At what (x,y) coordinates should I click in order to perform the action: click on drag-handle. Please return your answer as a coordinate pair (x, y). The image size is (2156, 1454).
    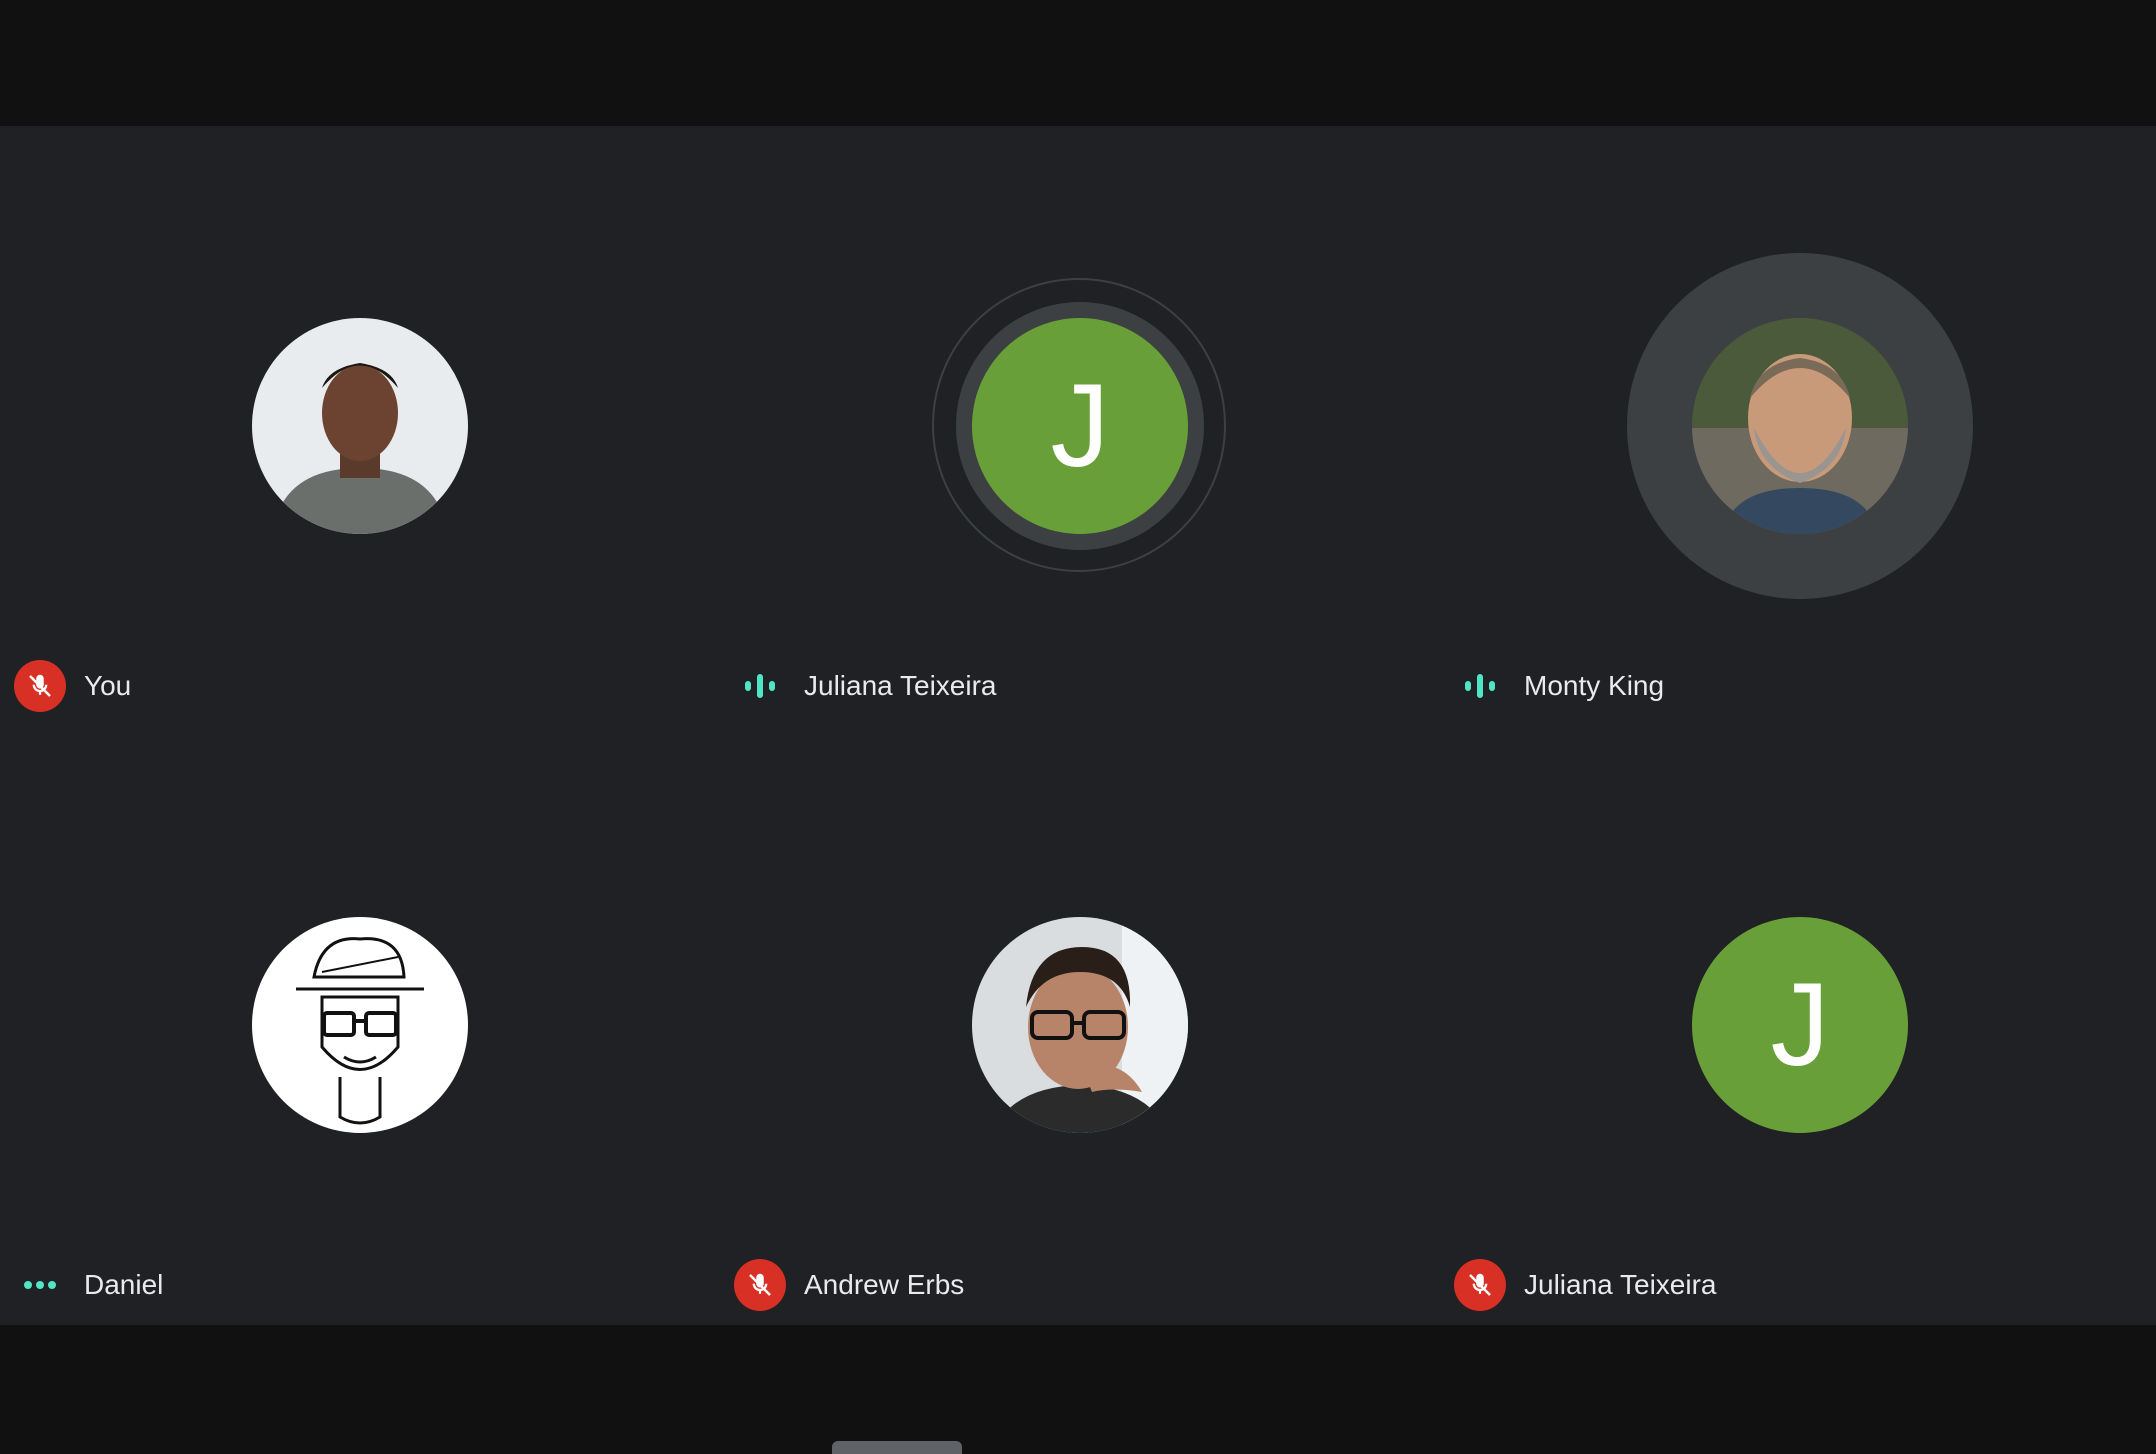
    Looking at the image, I should click on (897, 1447).